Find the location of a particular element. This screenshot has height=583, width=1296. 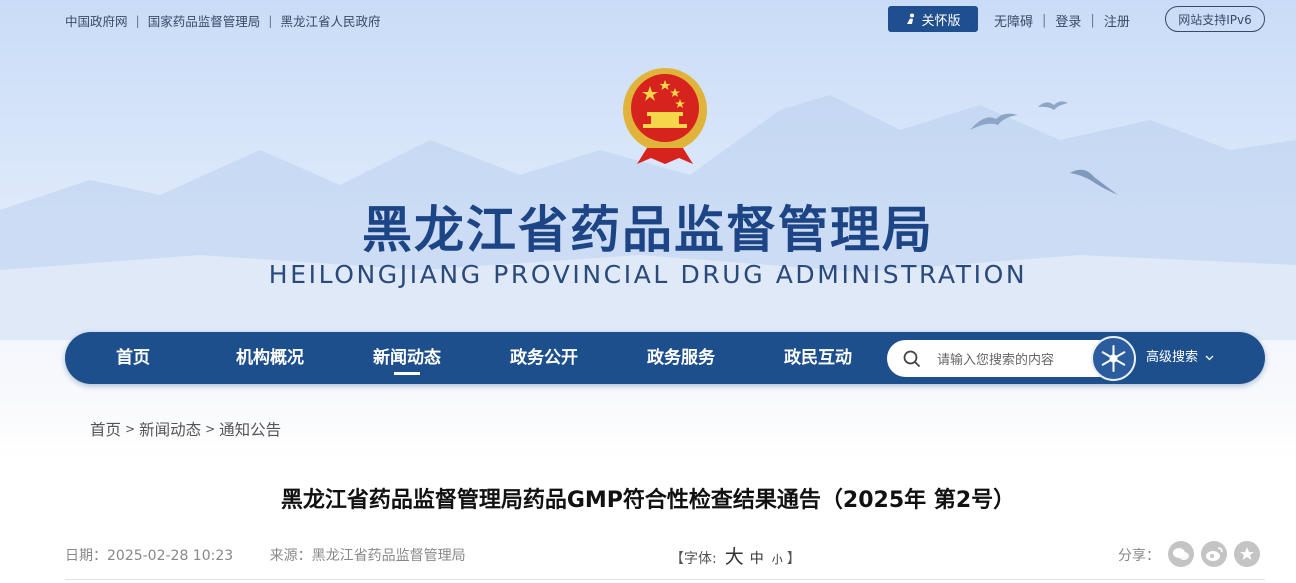

breadcrumb-news: 新闻动态 is located at coordinates (170, 429).